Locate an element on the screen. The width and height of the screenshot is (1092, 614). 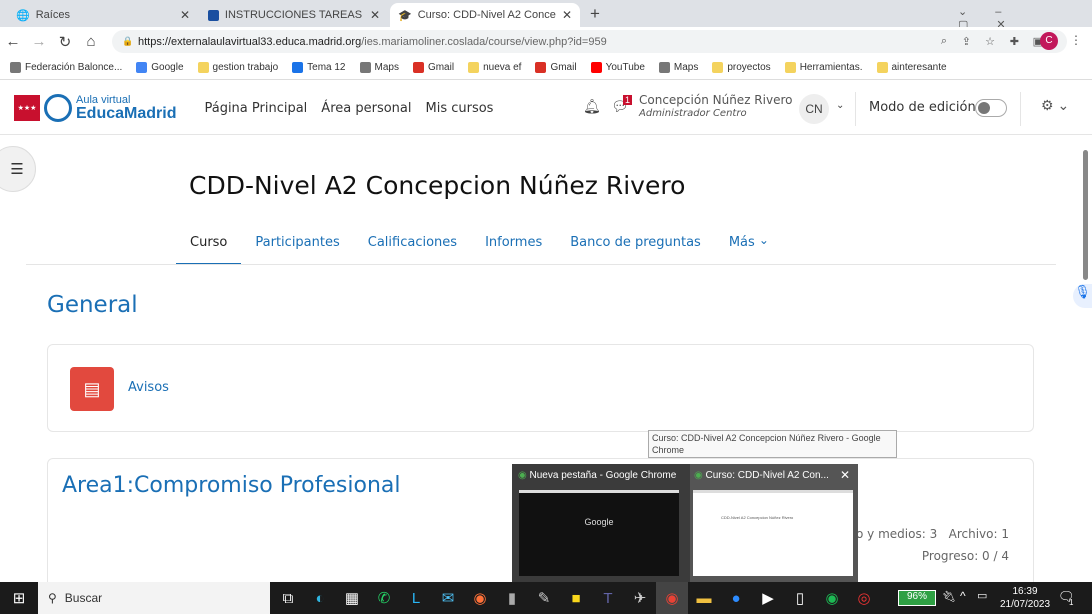
preview-title: ◉ Nueva pestaña - Google Chrome is located at coordinates (600, 475).